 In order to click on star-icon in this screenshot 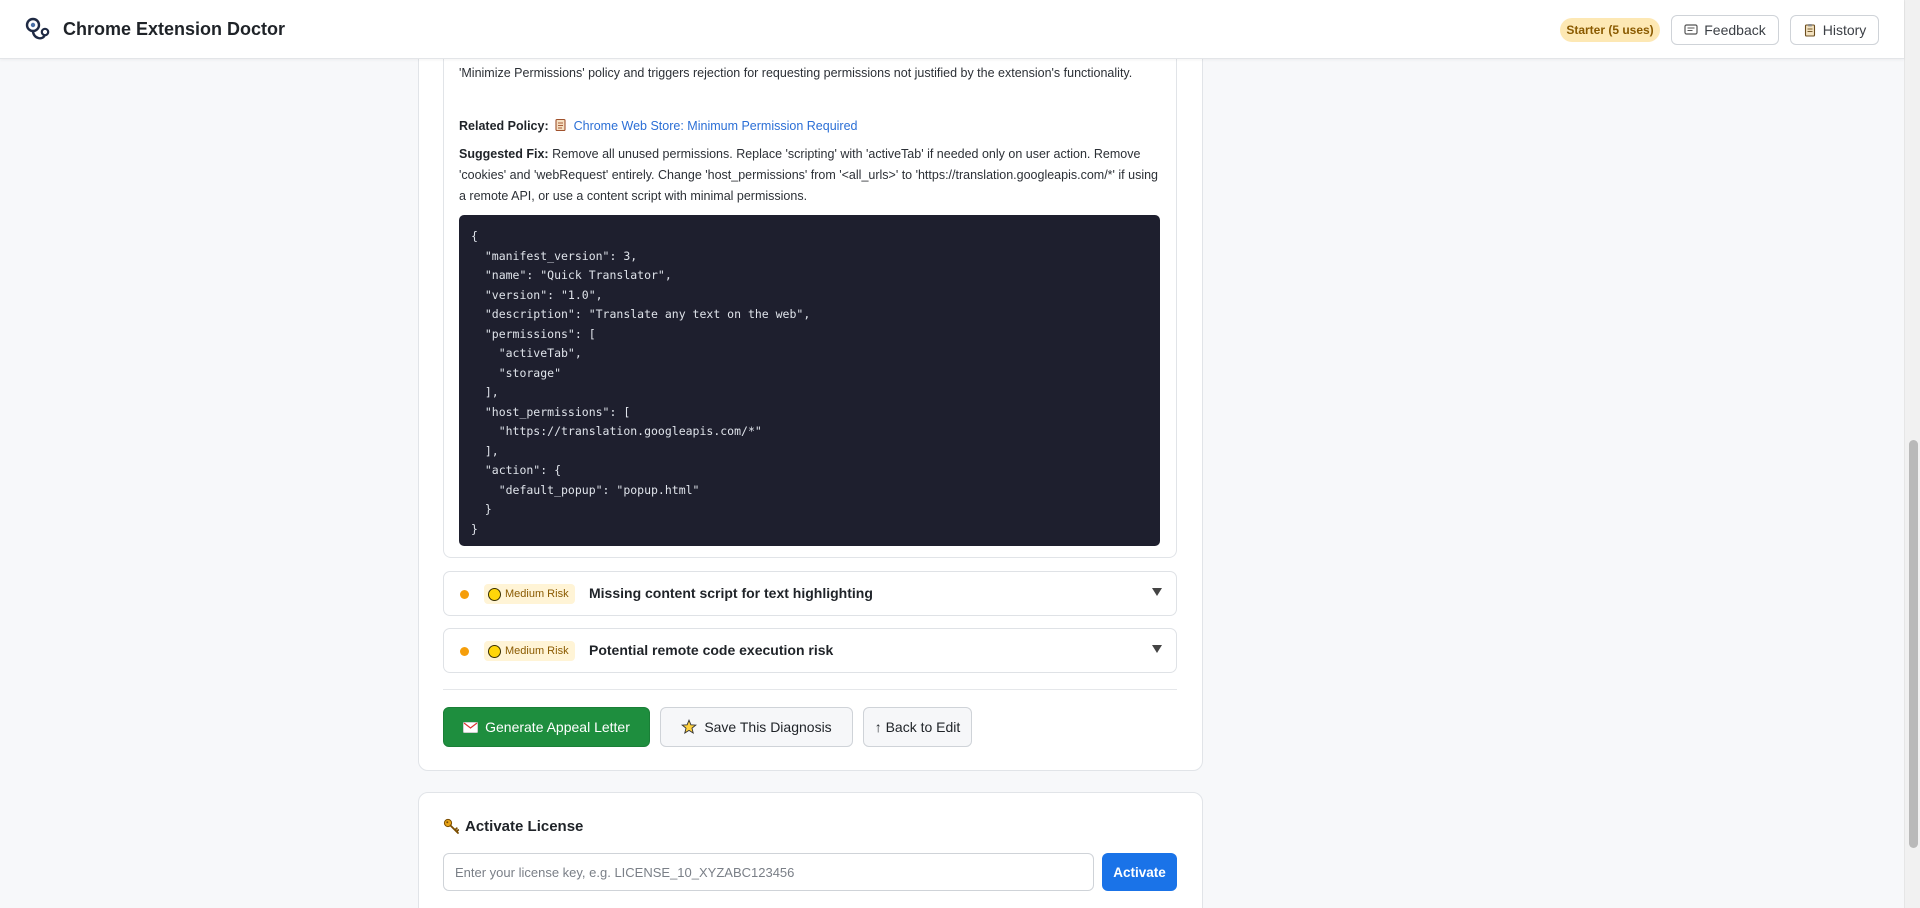, I will do `click(689, 726)`.